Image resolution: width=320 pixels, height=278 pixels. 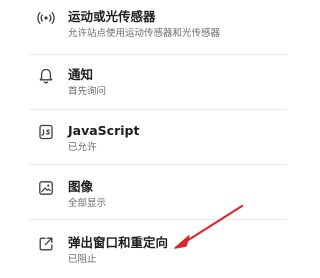 I want to click on javascript-icon, so click(x=46, y=132).